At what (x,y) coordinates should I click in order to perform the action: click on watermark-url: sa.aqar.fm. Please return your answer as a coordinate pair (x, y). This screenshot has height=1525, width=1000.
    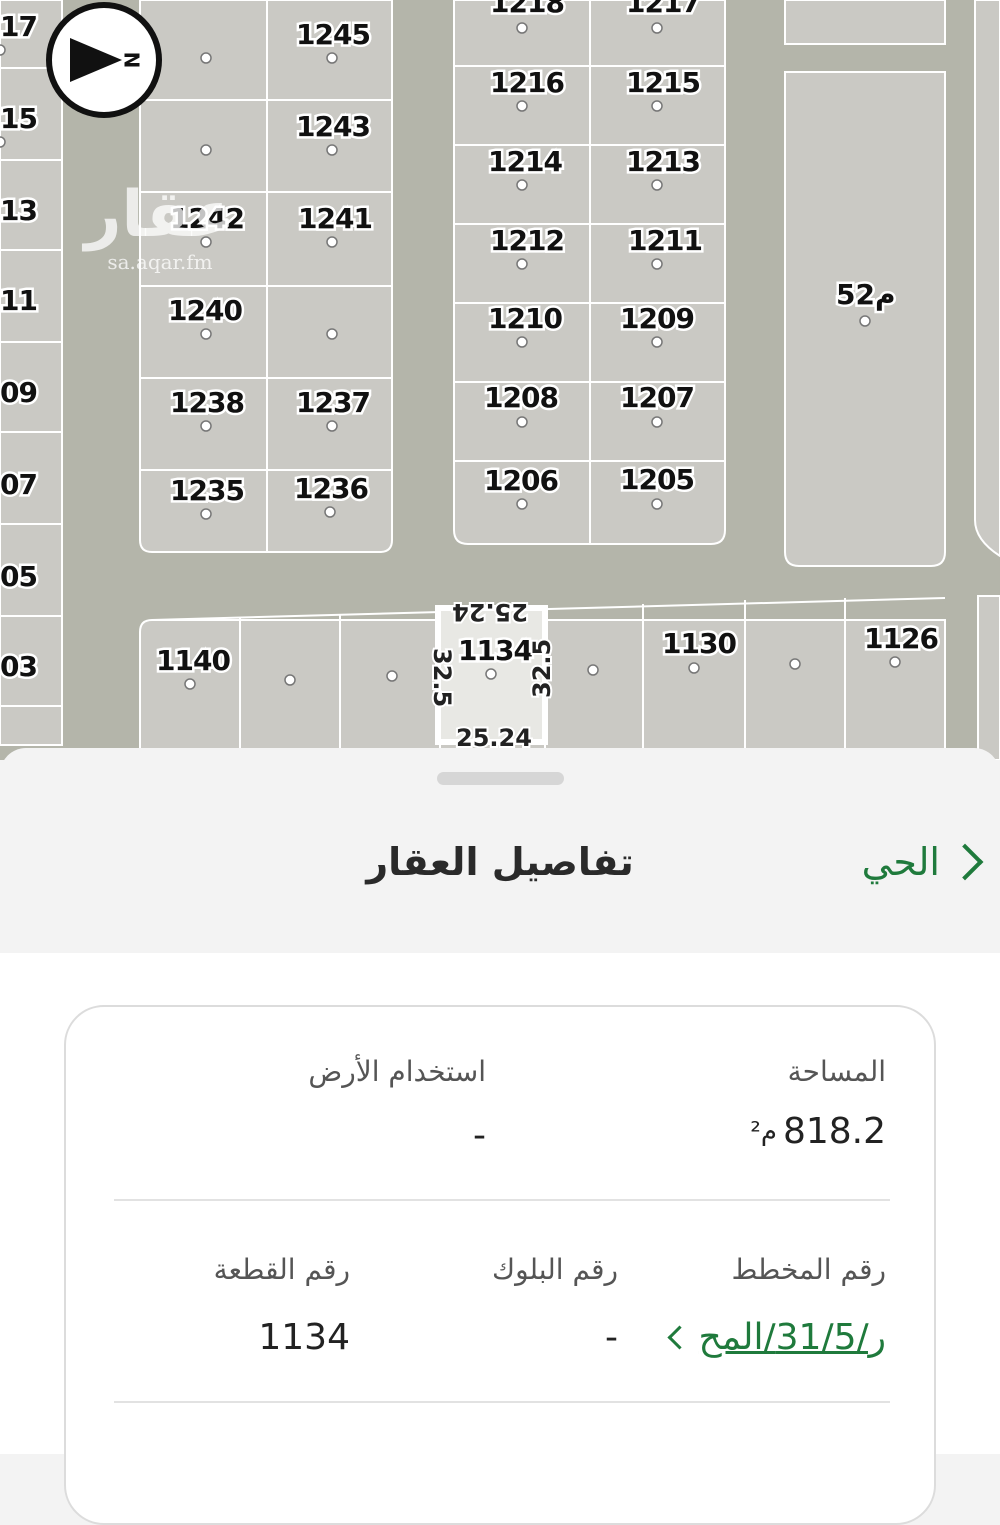
    Looking at the image, I should click on (160, 262).